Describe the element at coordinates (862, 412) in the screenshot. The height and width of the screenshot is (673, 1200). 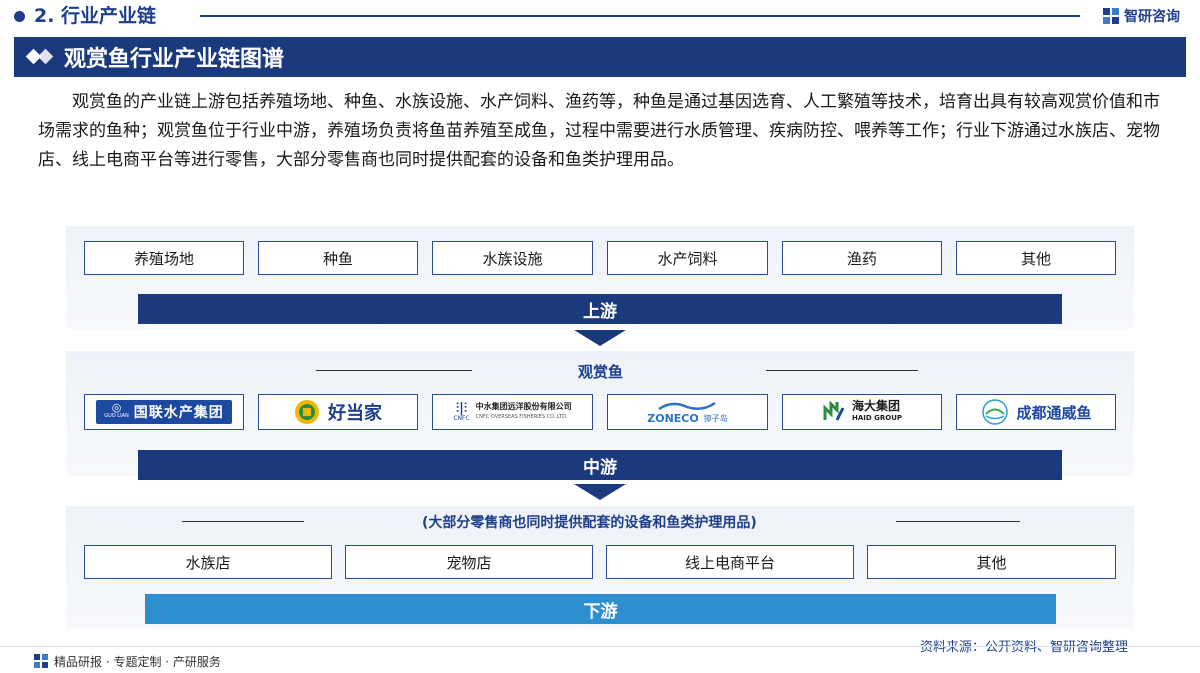
I see `company-logo-haid: 海大集团 HAID GROUP` at that location.